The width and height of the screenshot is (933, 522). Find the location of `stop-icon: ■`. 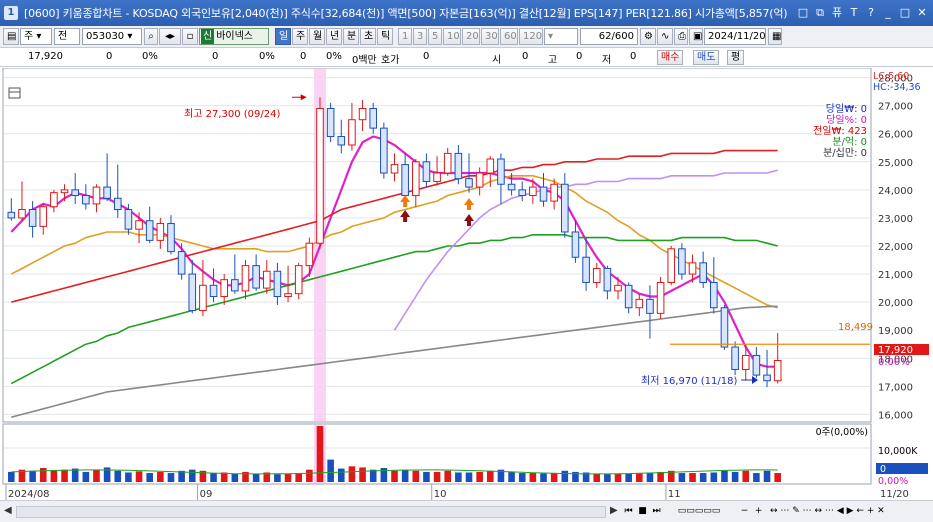

stop-icon: ■ is located at coordinates (642, 511).